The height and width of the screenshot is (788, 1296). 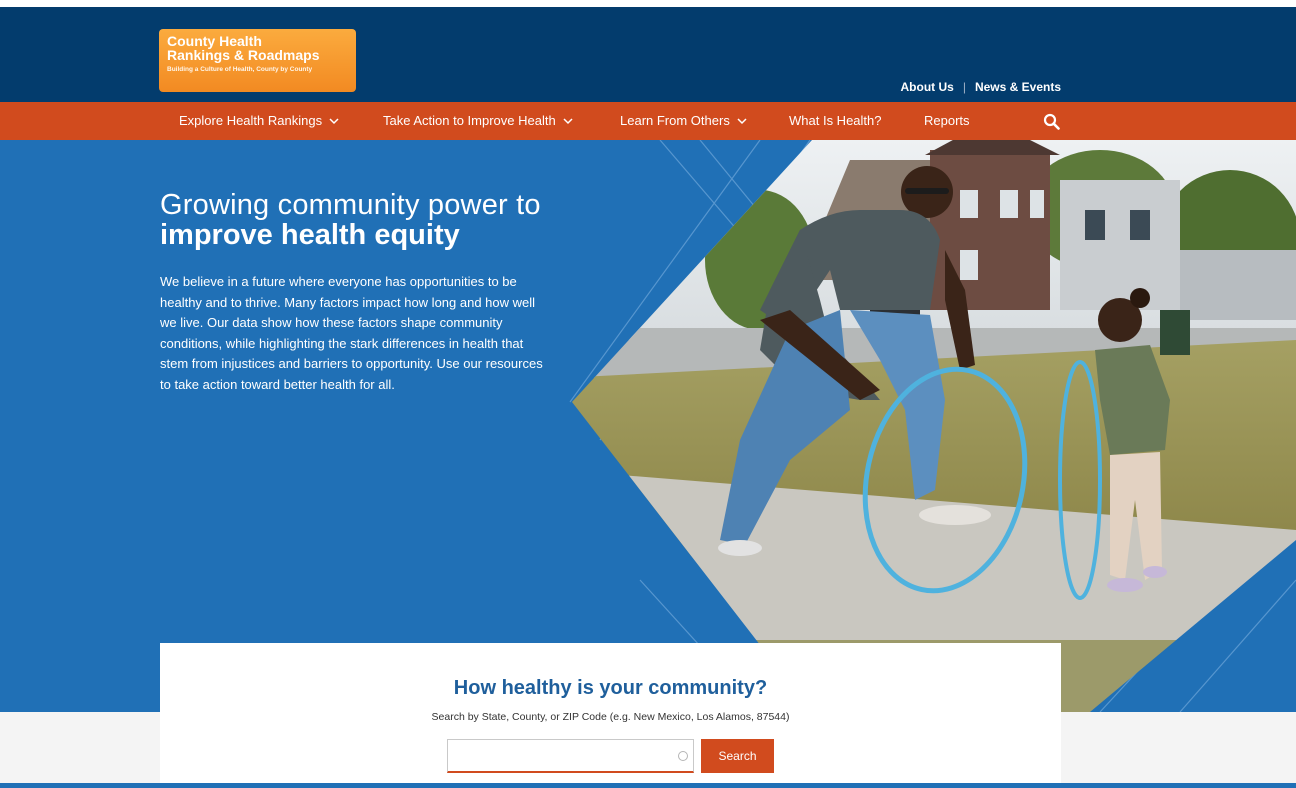 I want to click on hero-headline-bold: improve health equity, so click(x=310, y=235).